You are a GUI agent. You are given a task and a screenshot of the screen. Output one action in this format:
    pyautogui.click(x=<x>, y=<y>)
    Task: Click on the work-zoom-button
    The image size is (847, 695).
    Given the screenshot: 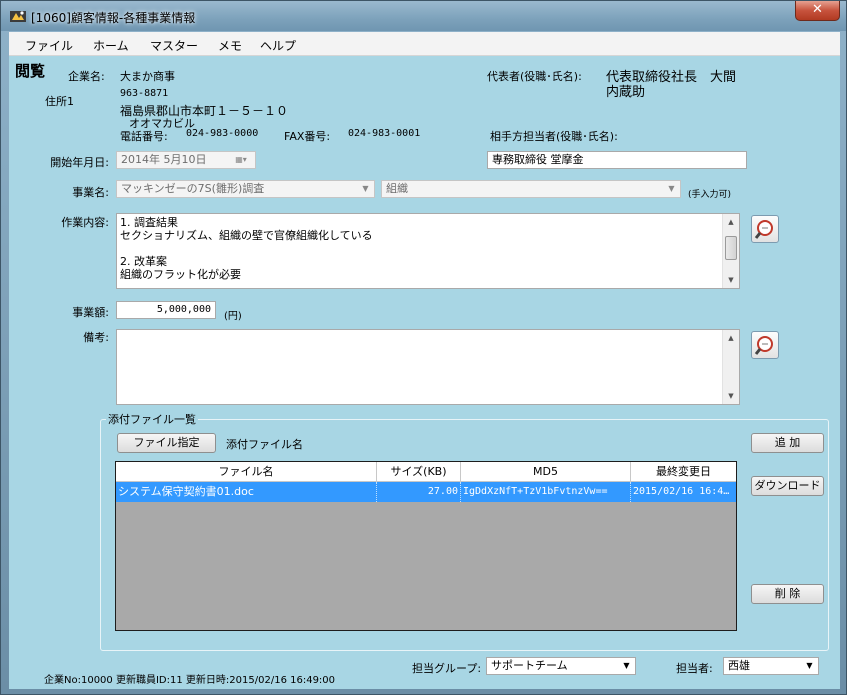 What is the action you would take?
    pyautogui.click(x=765, y=229)
    